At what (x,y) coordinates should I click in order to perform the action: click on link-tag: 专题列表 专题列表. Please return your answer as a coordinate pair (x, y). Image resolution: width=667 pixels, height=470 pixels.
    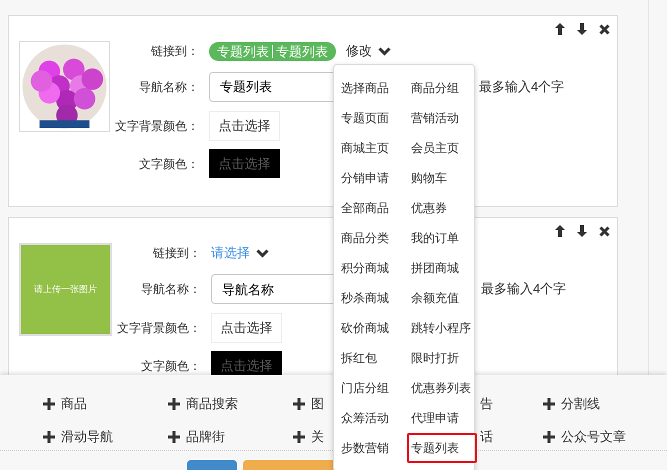
    Looking at the image, I should click on (272, 51).